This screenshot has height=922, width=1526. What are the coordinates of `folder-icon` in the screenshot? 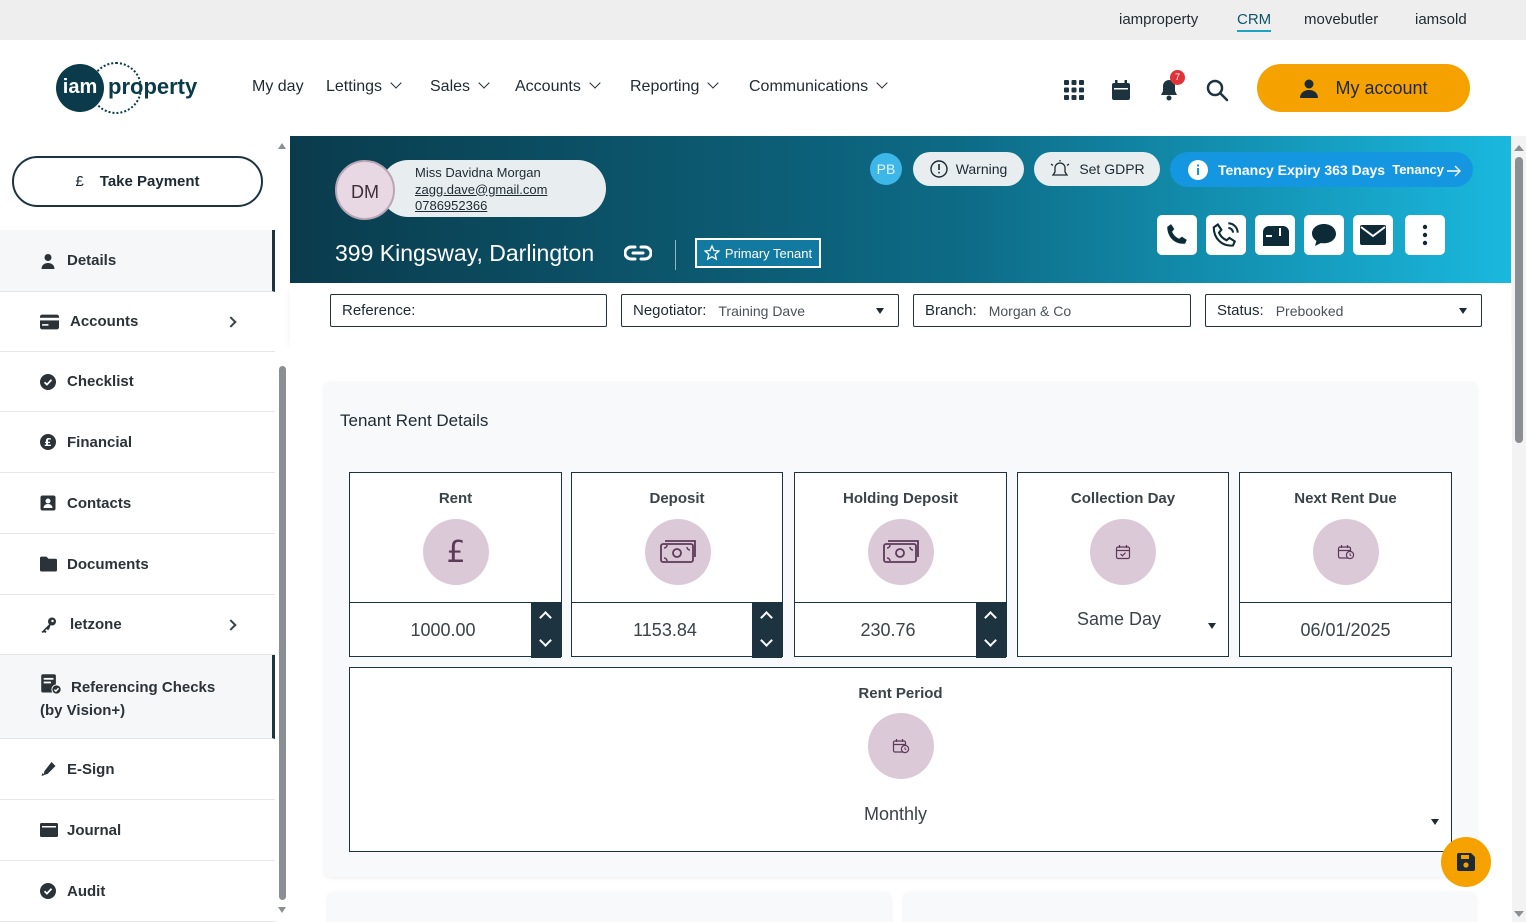 It's located at (48, 564).